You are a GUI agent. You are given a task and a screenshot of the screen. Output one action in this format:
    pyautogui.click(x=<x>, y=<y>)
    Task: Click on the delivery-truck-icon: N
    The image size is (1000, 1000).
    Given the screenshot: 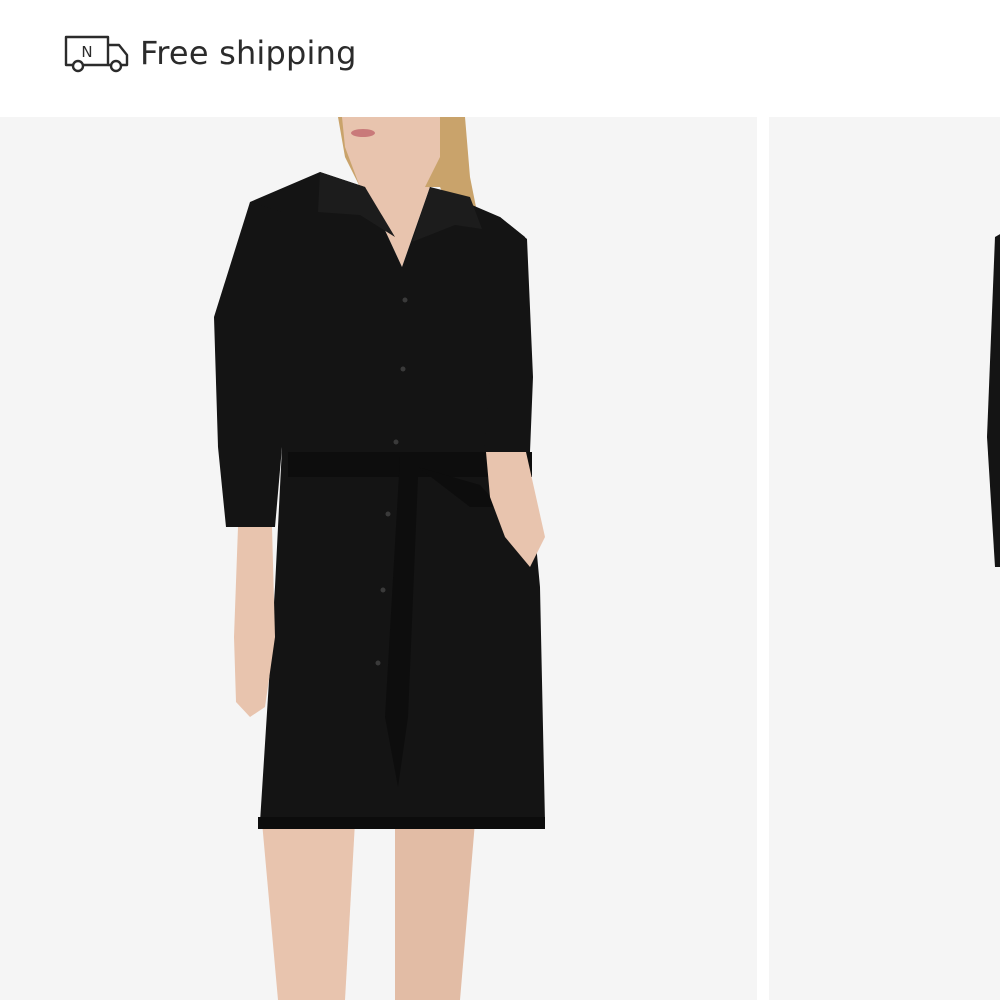 What is the action you would take?
    pyautogui.click(x=96, y=54)
    